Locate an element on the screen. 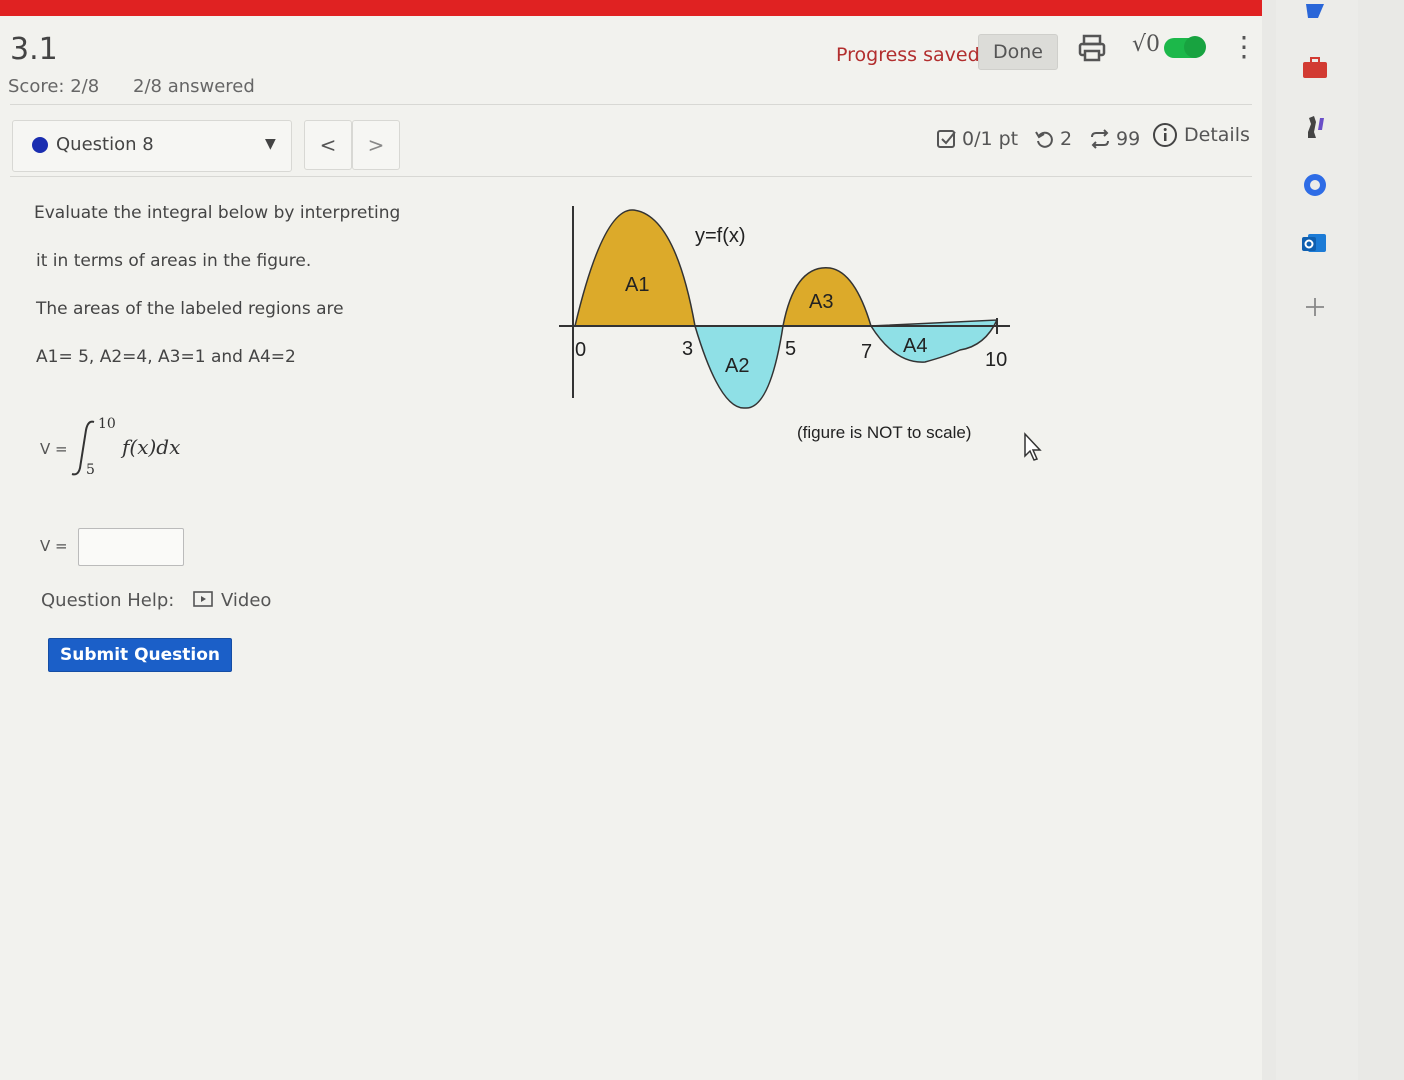  submit-question-button: Submit Question is located at coordinates (140, 655).